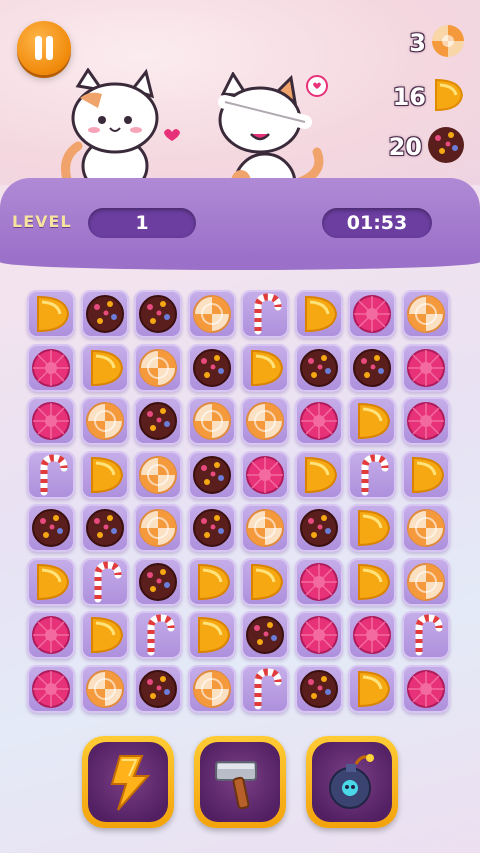 This screenshot has width=480, height=853. What do you see at coordinates (44, 48) in the screenshot?
I see `pause-button` at bounding box center [44, 48].